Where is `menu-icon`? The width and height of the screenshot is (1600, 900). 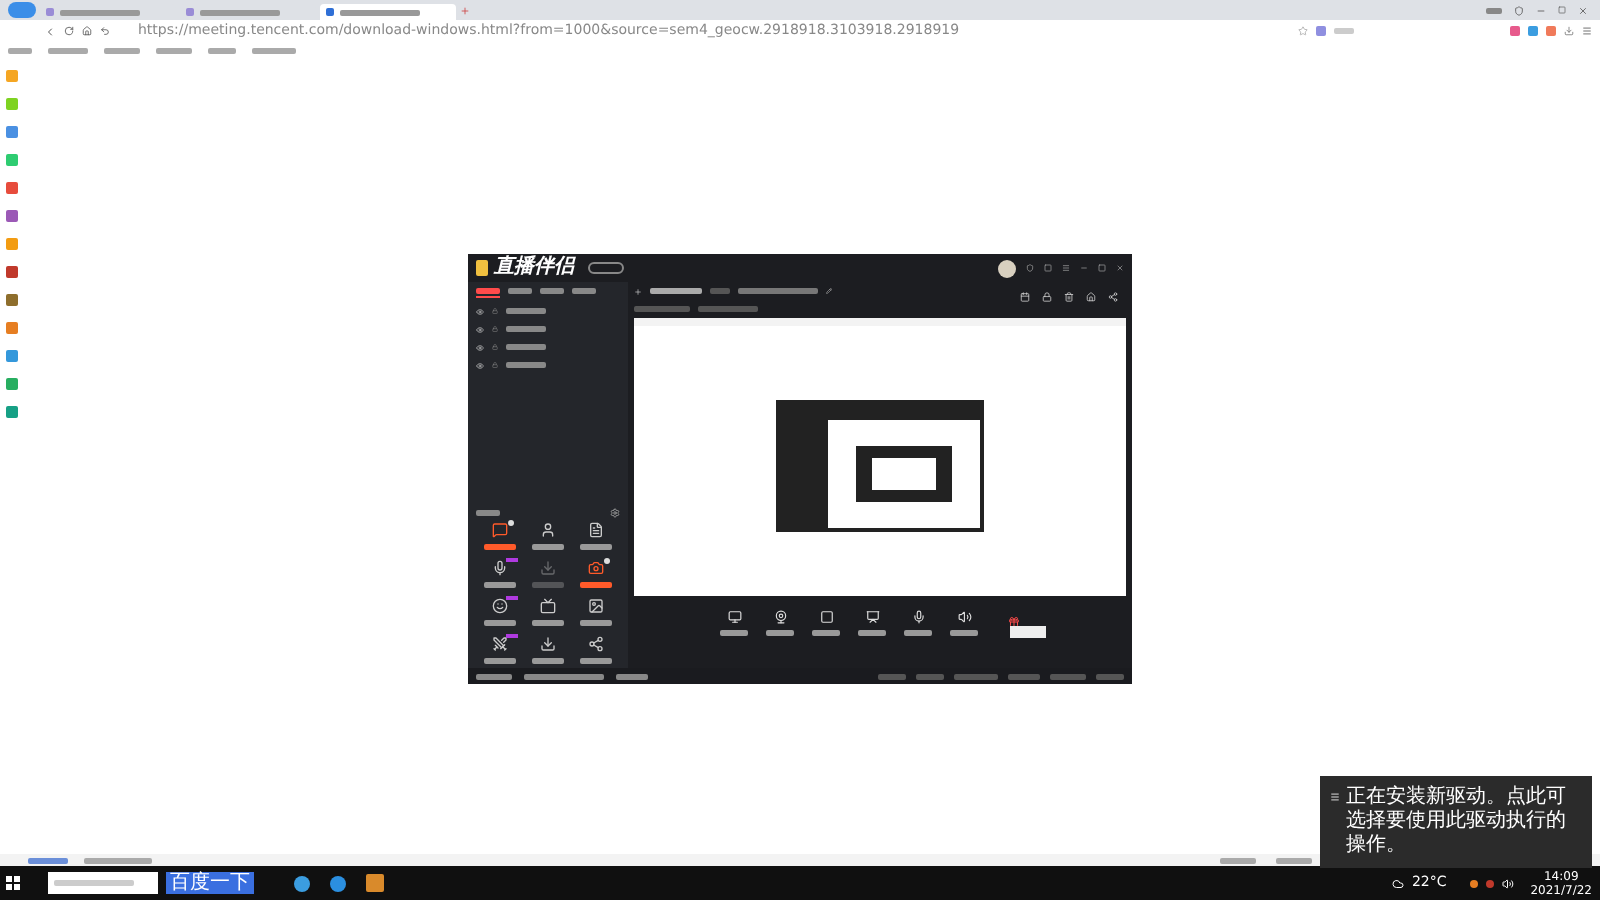
menu-icon is located at coordinates (1066, 268).